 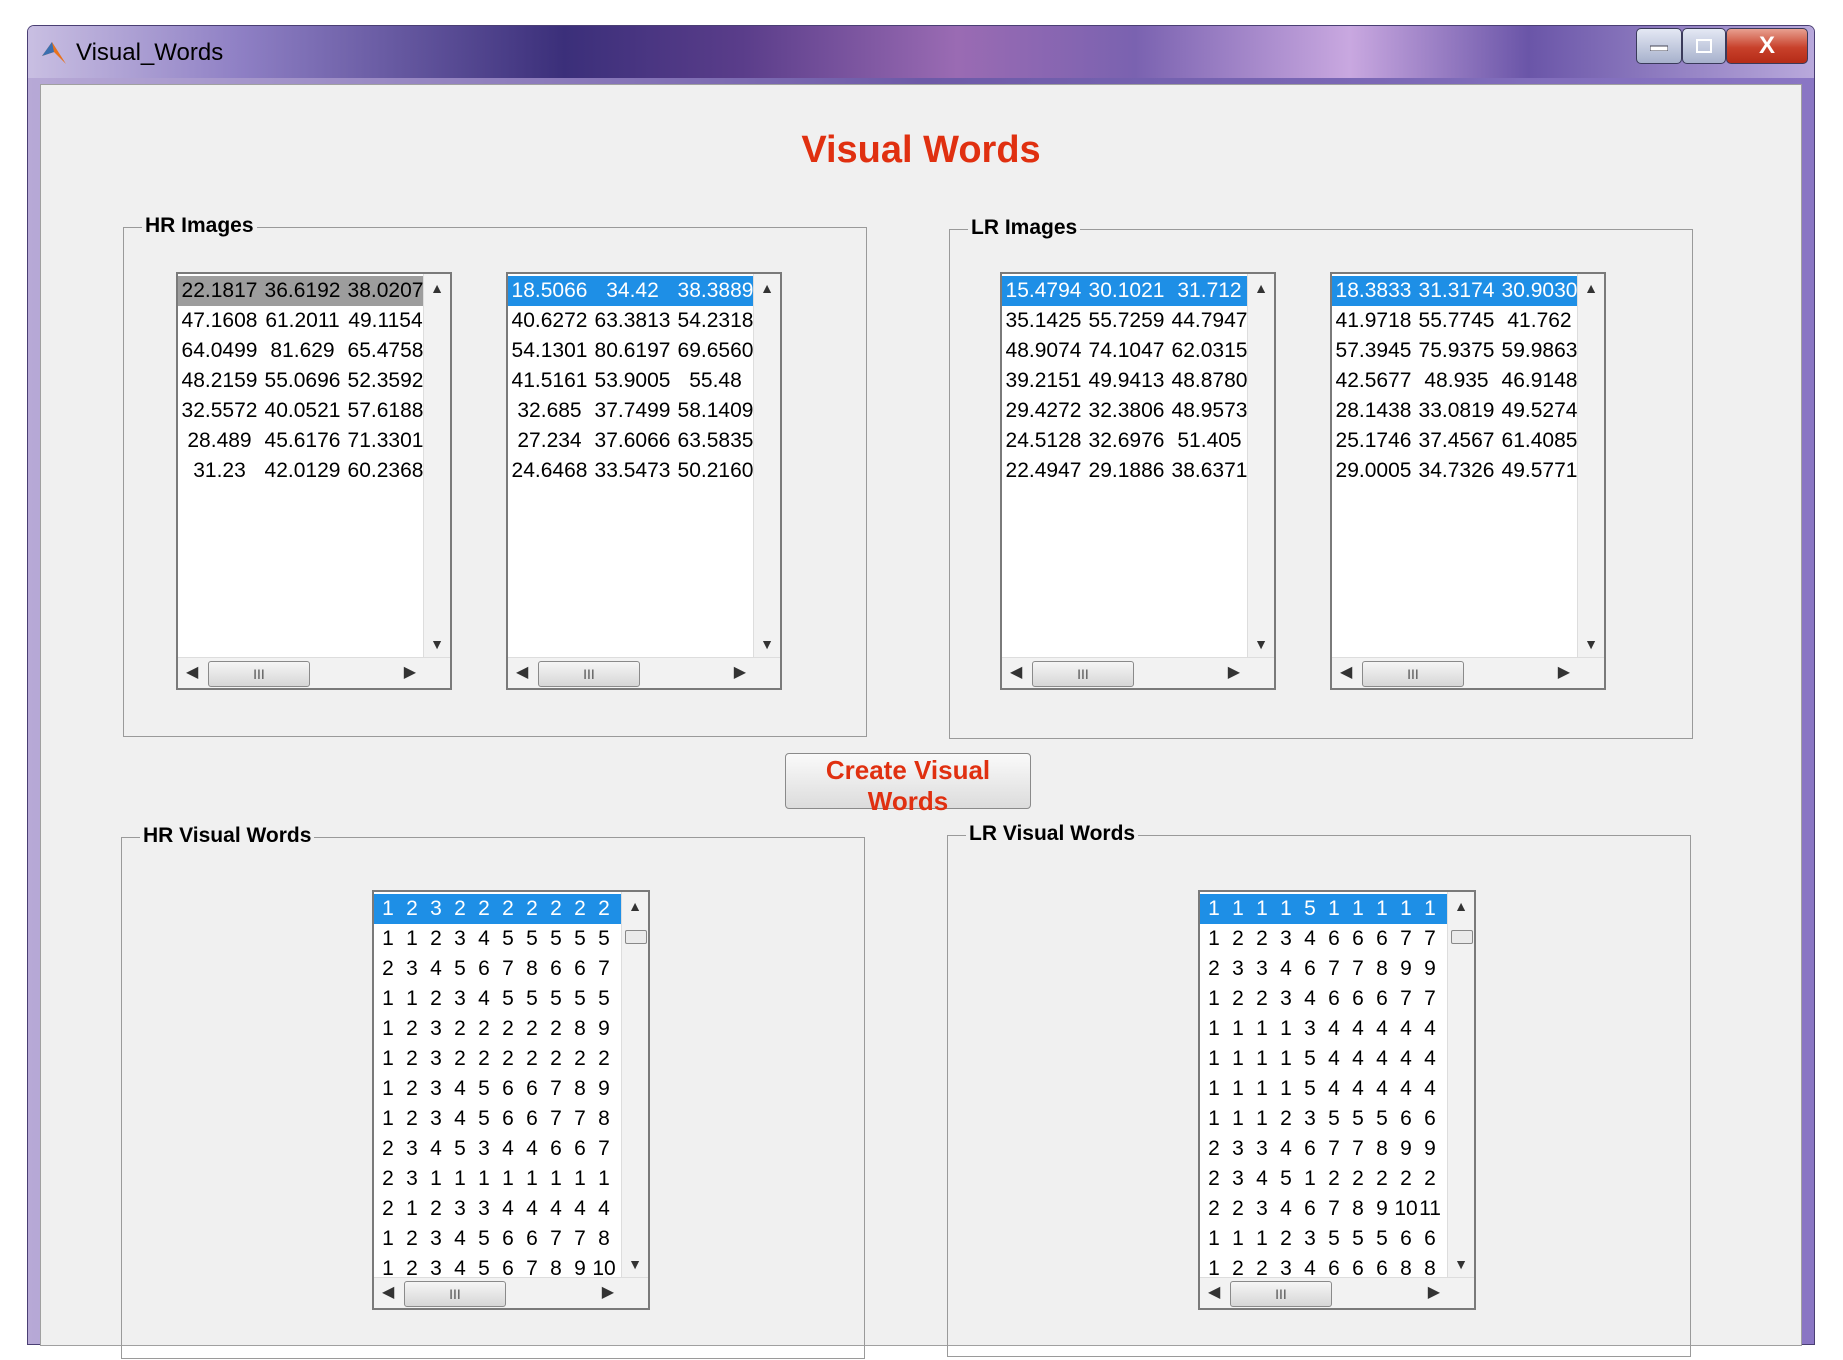 I want to click on list-item: 15.4794 30.1021 31.712, so click(x=1125, y=291).